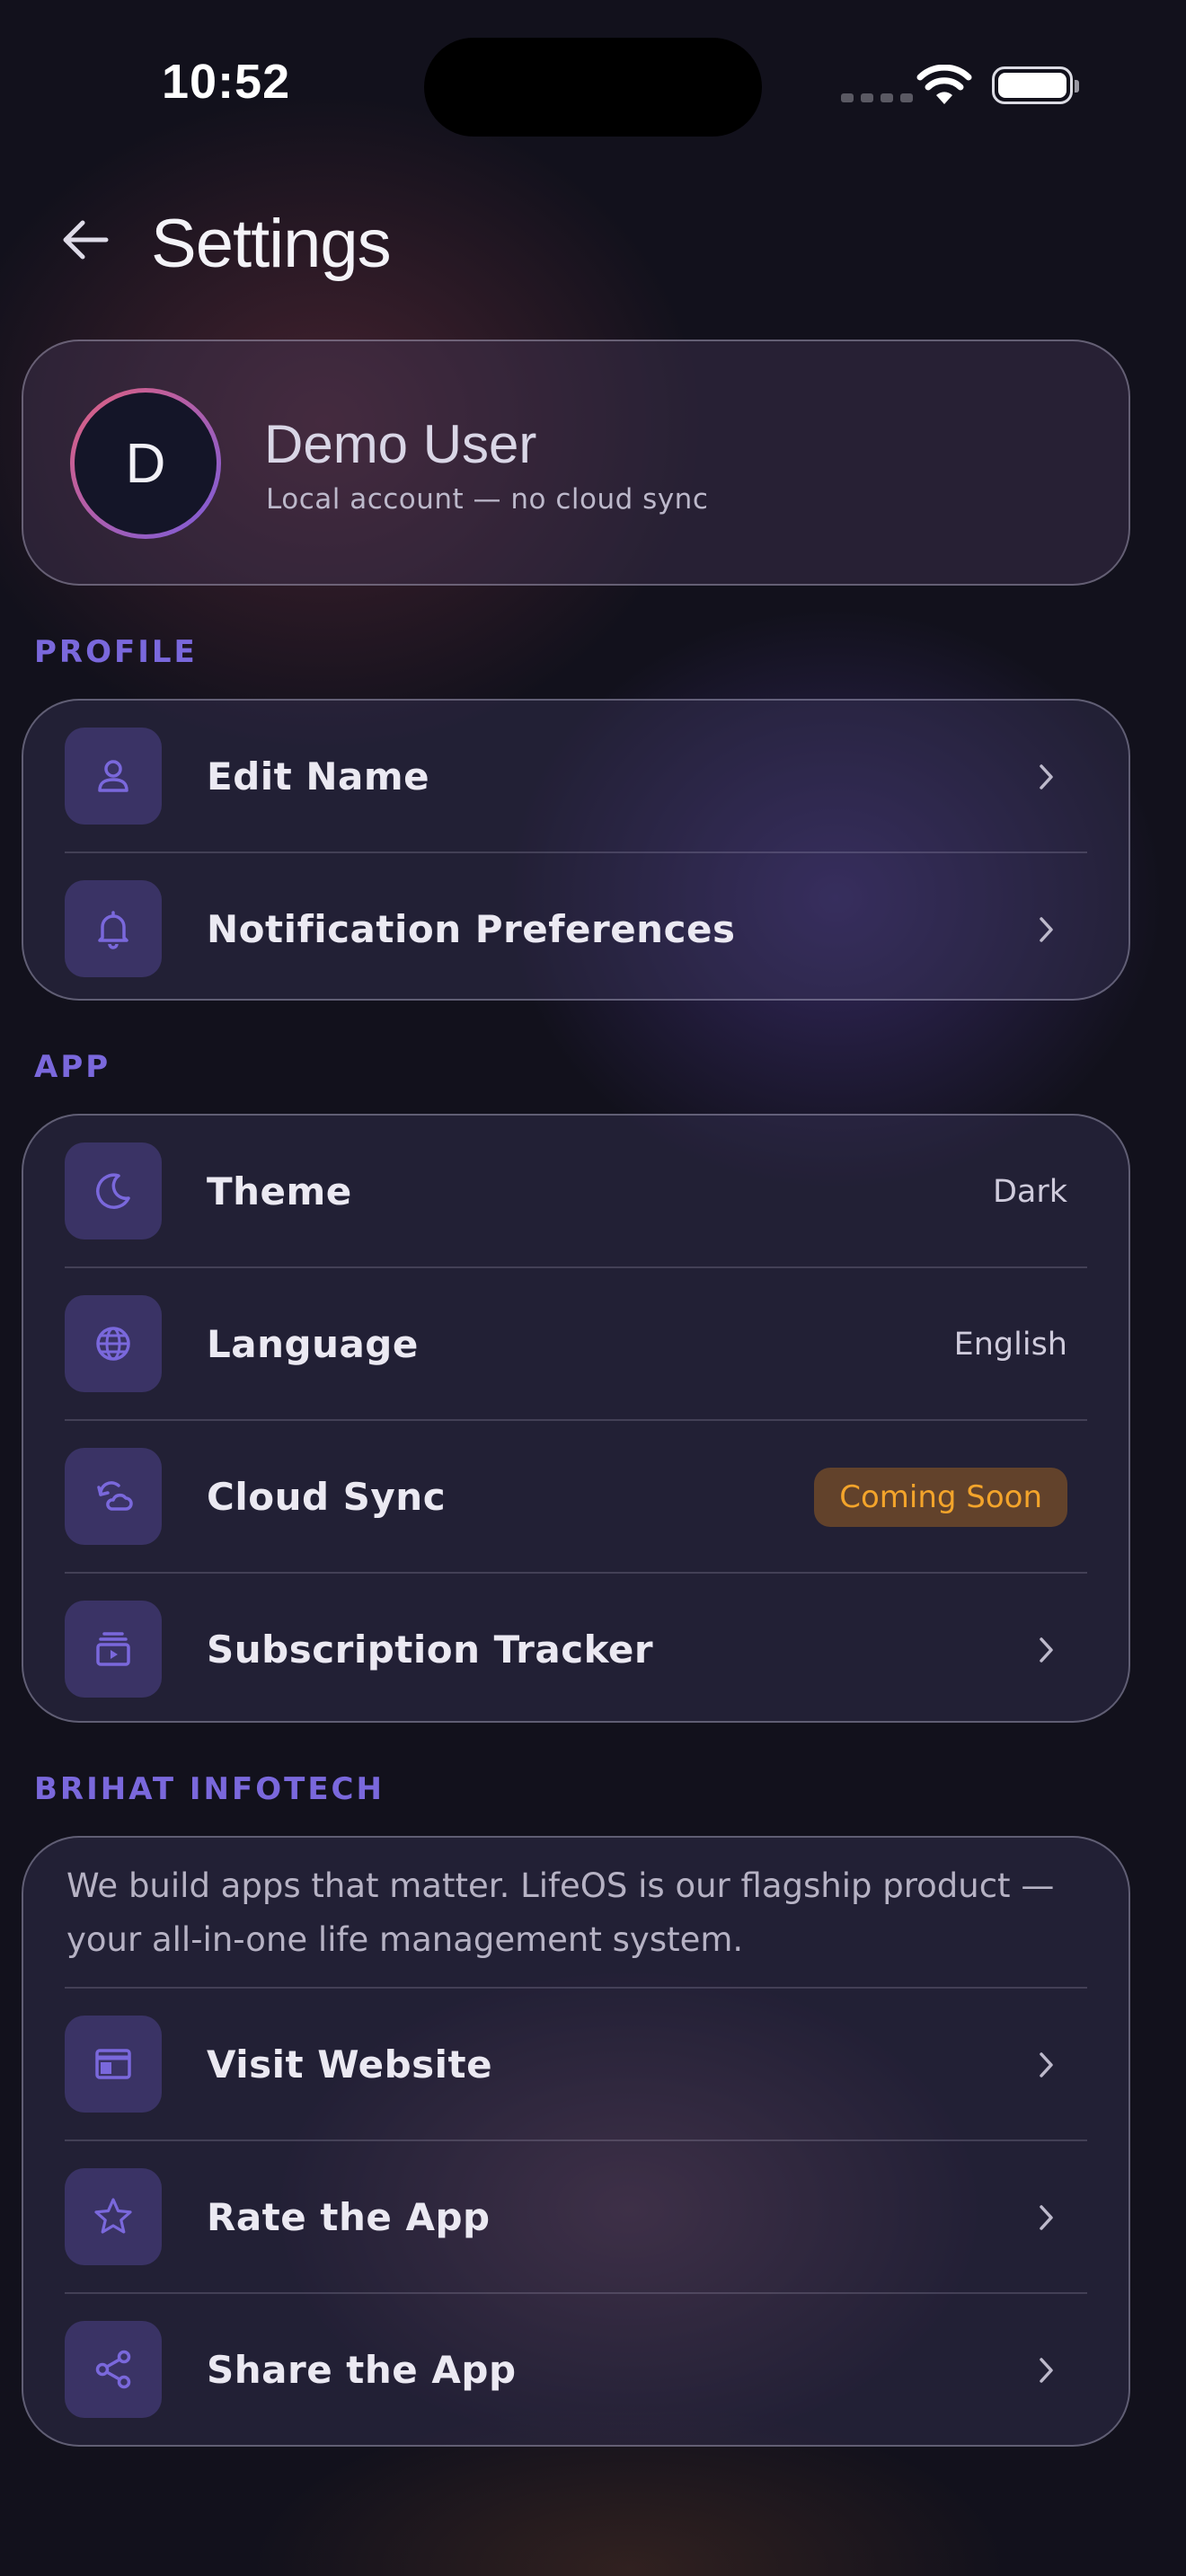  Describe the element at coordinates (487, 499) in the screenshot. I see `user-subtitle: Local account — no cloud sync` at that location.